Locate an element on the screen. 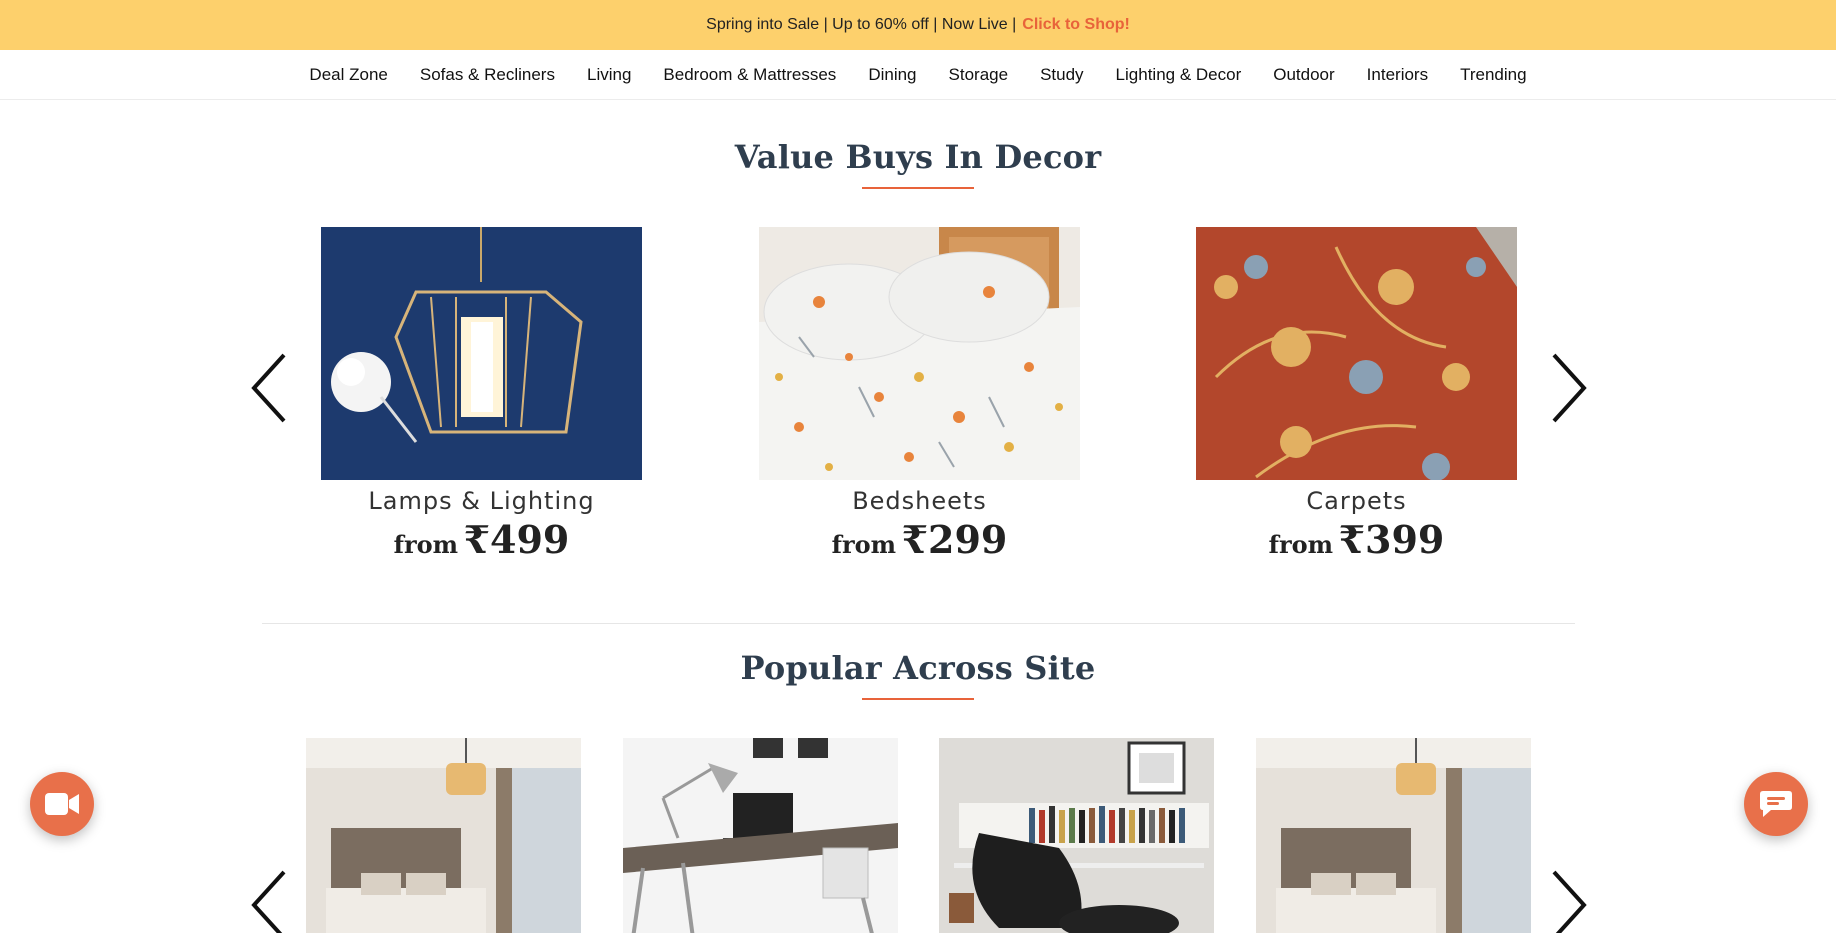 The image size is (1836, 933). carpet-image is located at coordinates (1356, 353).